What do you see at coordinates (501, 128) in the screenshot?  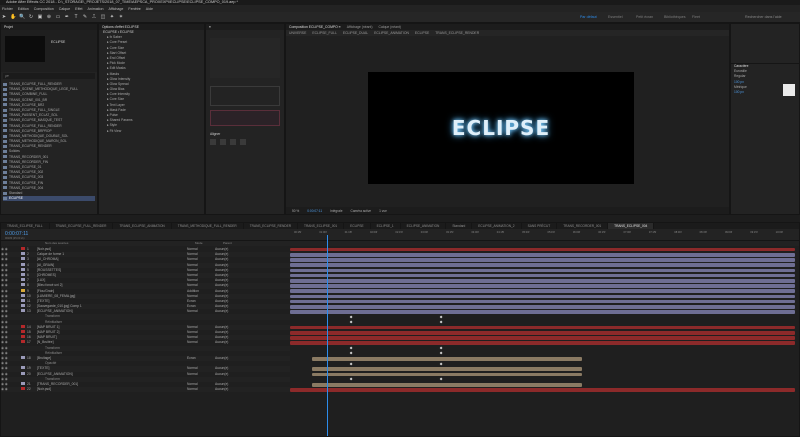 I see `composition-viewer: ECLIPSE` at bounding box center [501, 128].